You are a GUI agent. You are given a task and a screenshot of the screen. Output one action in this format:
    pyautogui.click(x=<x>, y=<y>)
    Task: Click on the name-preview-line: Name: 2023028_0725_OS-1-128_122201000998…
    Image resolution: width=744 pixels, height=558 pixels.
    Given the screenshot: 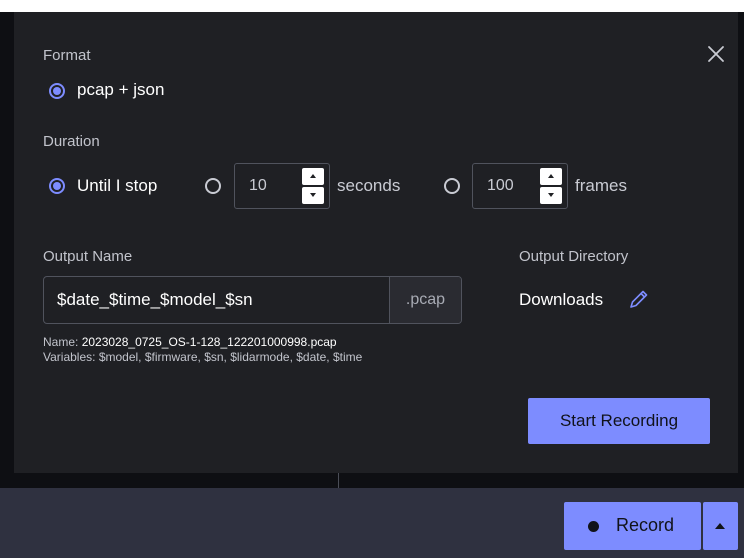 What is the action you would take?
    pyautogui.click(x=190, y=342)
    